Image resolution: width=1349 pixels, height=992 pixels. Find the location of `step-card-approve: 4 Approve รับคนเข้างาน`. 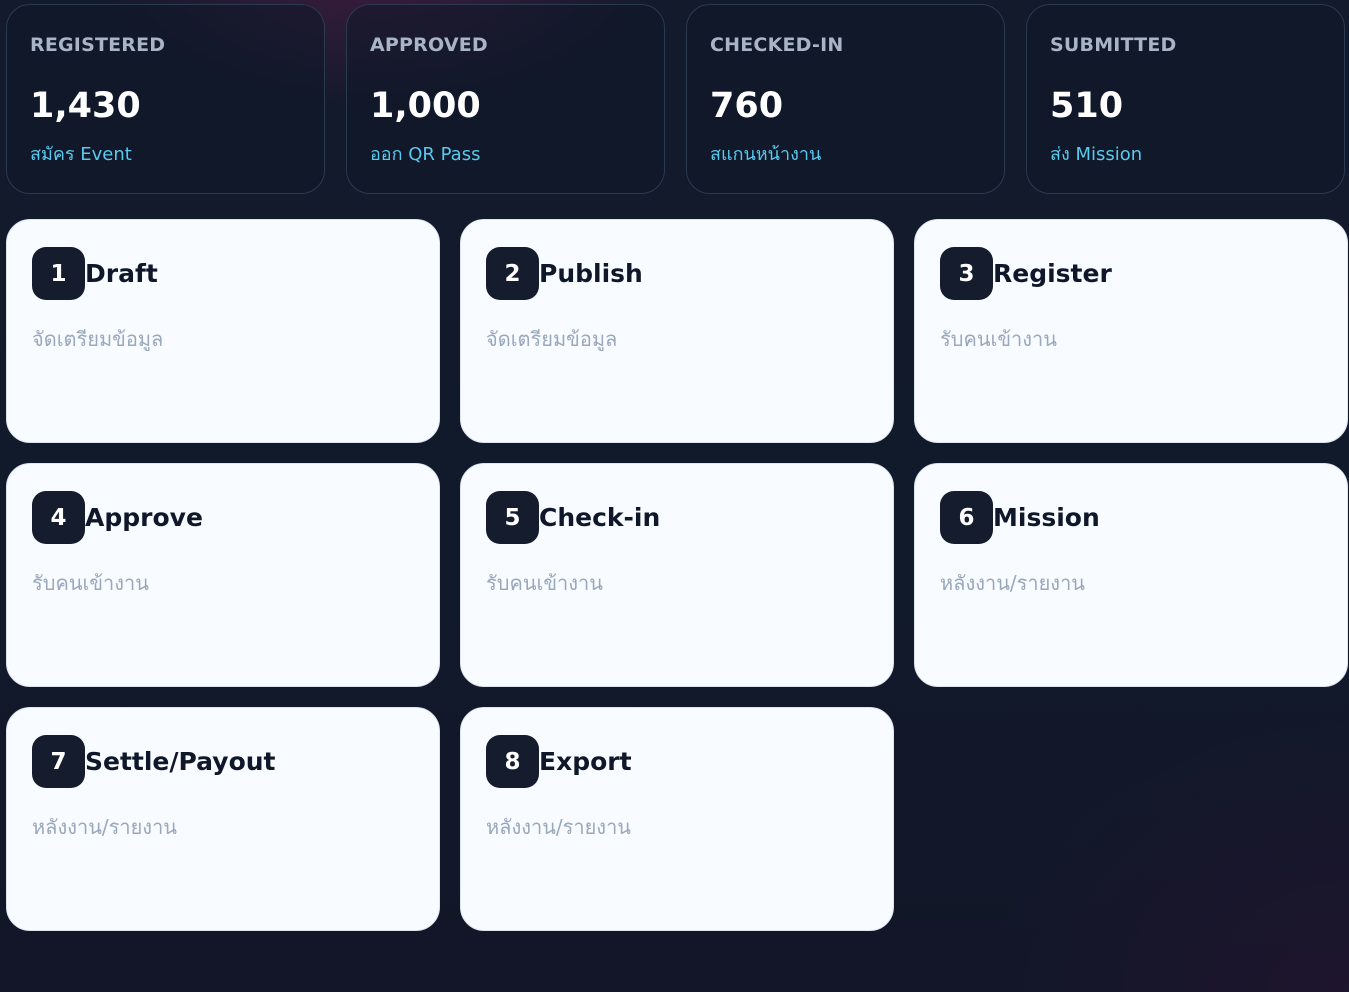

step-card-approve: 4 Approve รับคนเข้างาน is located at coordinates (223, 575).